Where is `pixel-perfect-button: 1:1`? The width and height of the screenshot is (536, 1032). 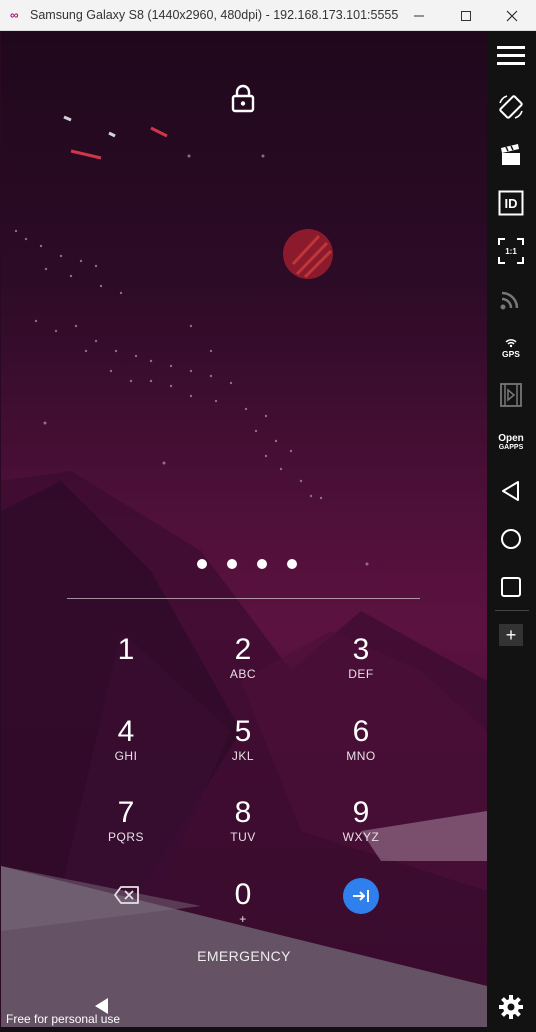 pixel-perfect-button: 1:1 is located at coordinates (511, 251).